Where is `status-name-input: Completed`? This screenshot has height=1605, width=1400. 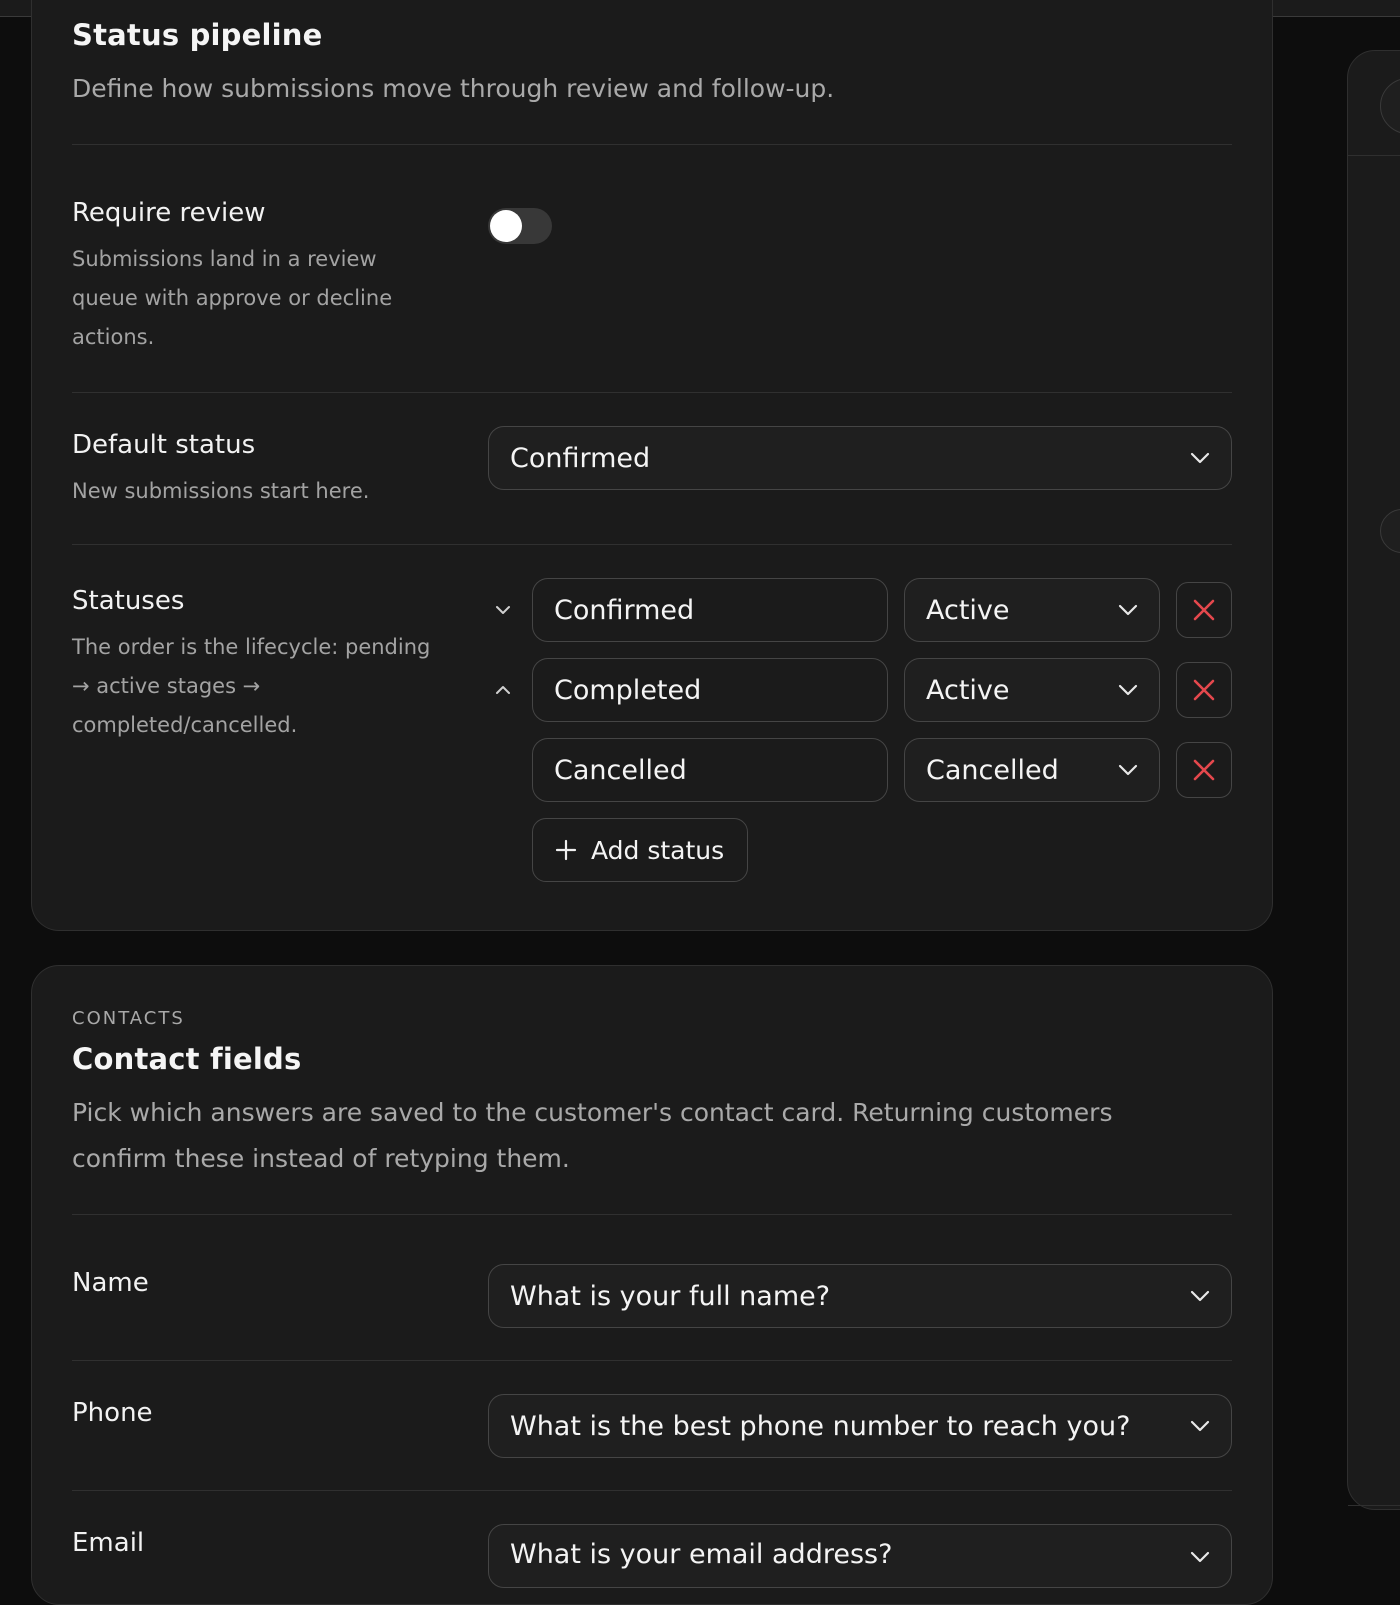
status-name-input: Completed is located at coordinates (710, 690).